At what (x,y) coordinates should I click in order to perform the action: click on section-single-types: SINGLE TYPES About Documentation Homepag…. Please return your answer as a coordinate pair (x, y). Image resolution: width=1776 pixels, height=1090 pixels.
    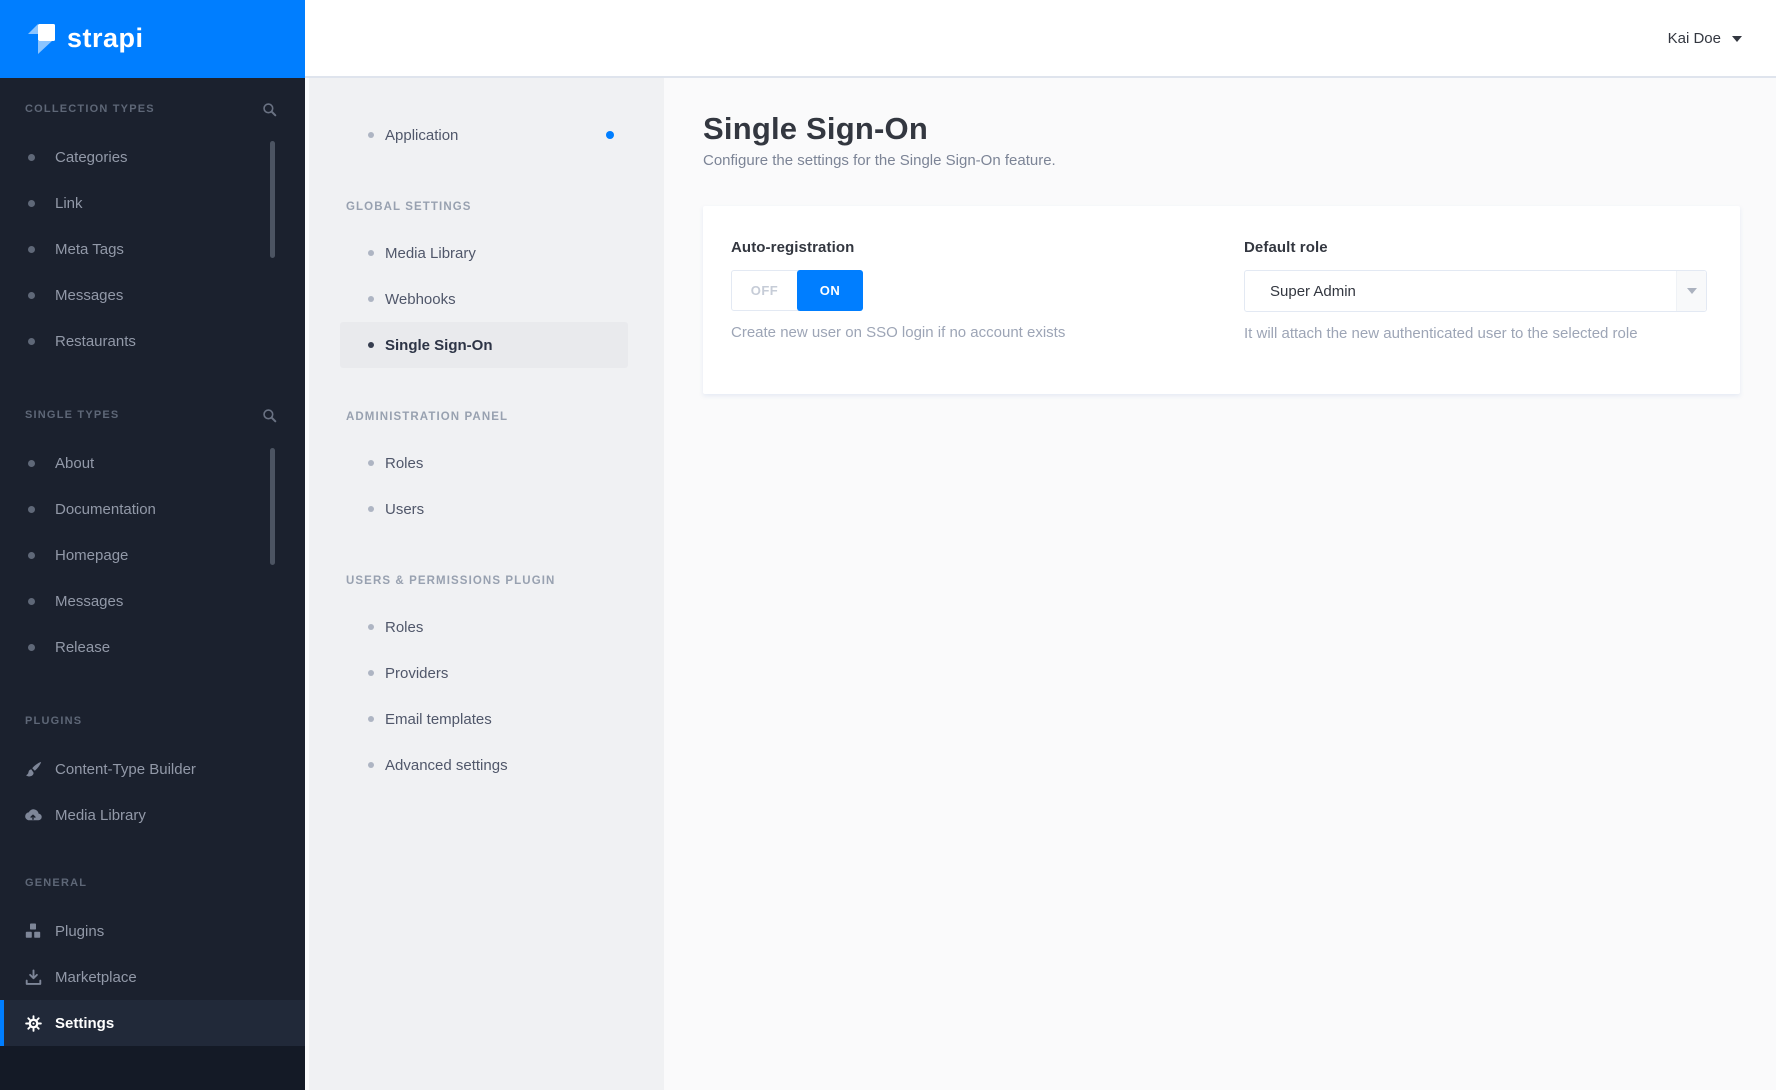
    Looking at the image, I should click on (152, 535).